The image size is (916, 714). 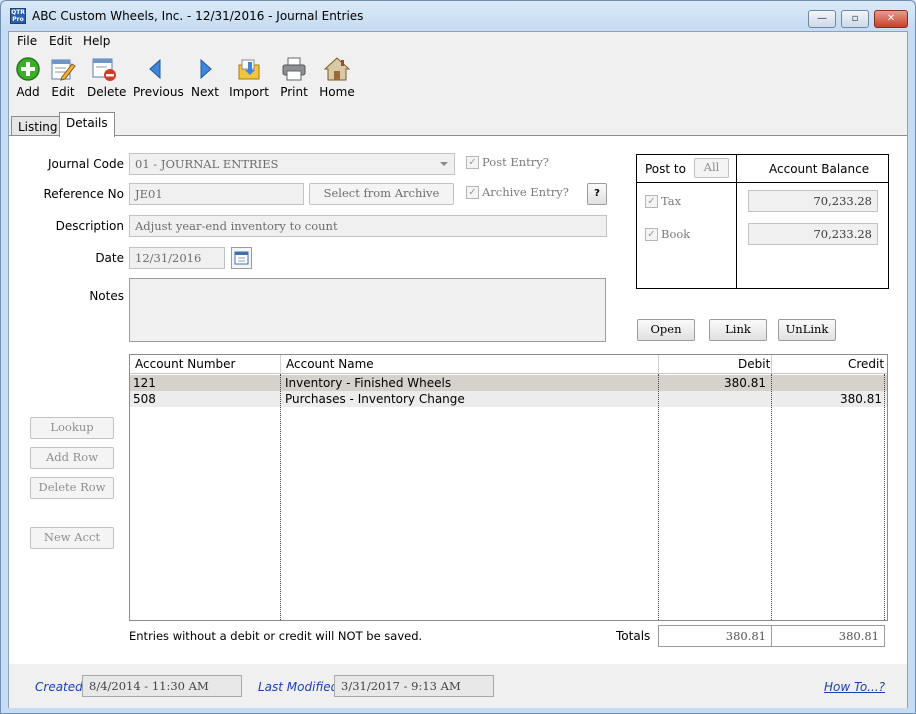 What do you see at coordinates (83, 194) in the screenshot?
I see `reference-no-label: Reference No` at bounding box center [83, 194].